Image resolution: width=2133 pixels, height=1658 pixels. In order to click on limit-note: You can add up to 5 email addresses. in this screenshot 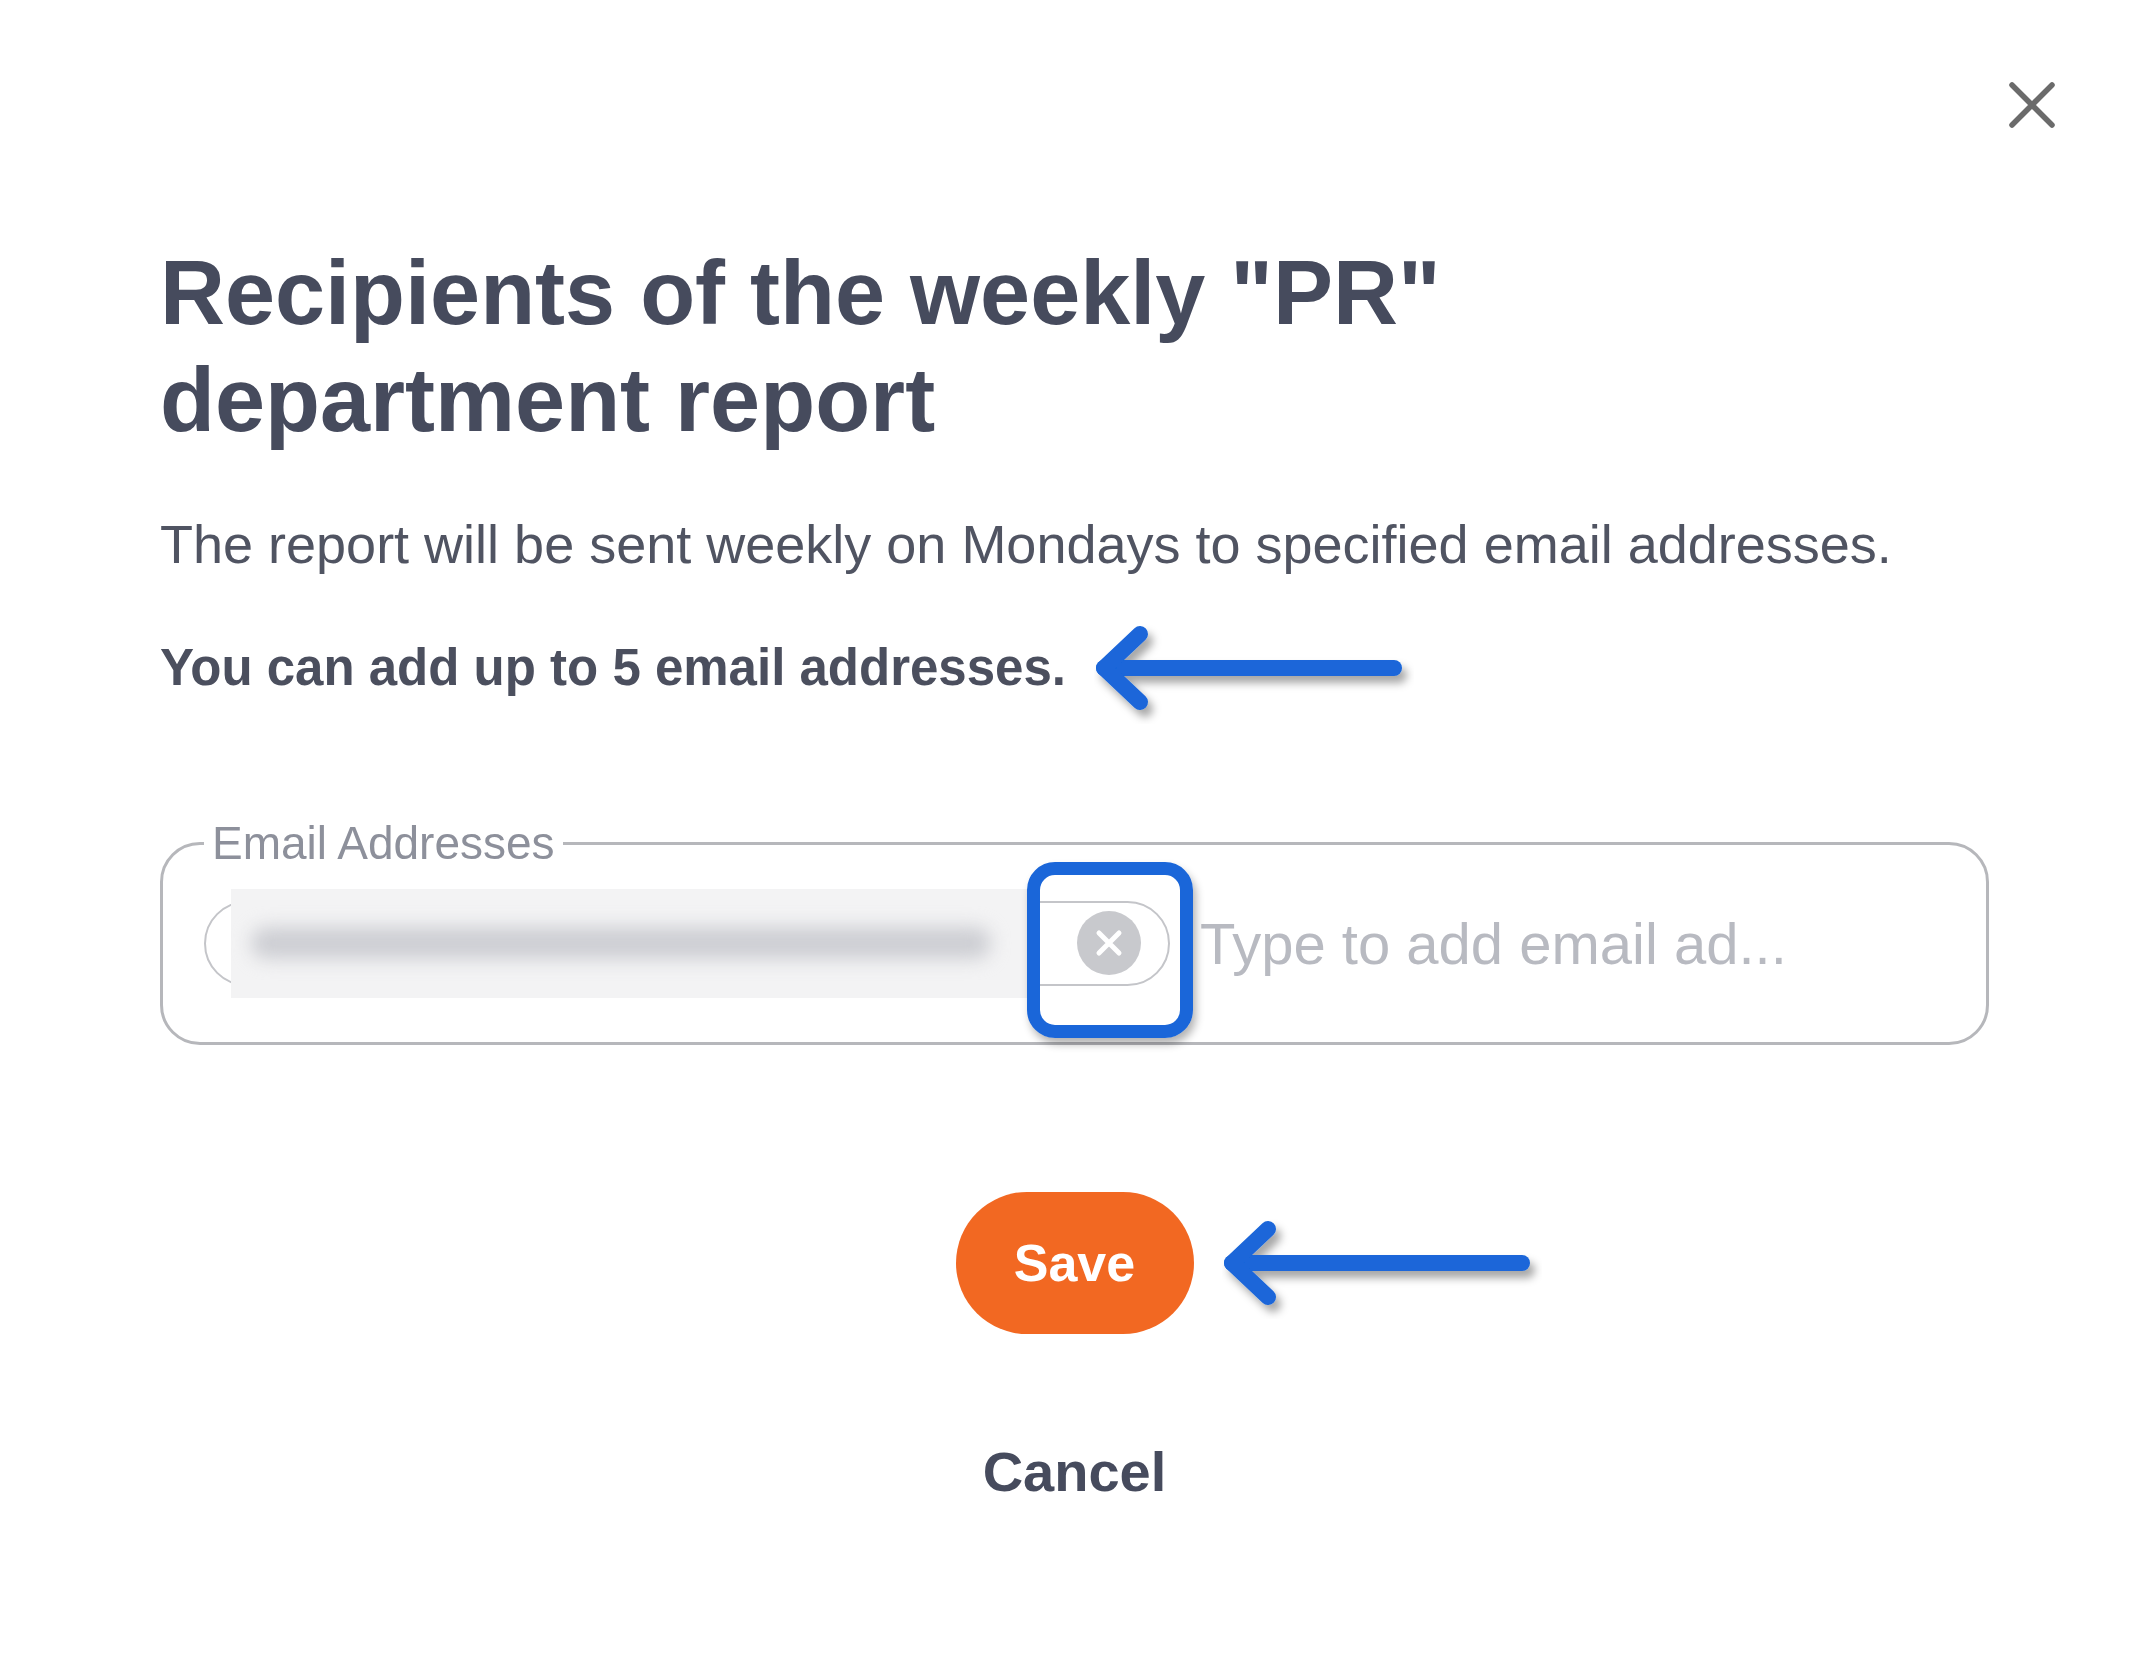, I will do `click(613, 668)`.